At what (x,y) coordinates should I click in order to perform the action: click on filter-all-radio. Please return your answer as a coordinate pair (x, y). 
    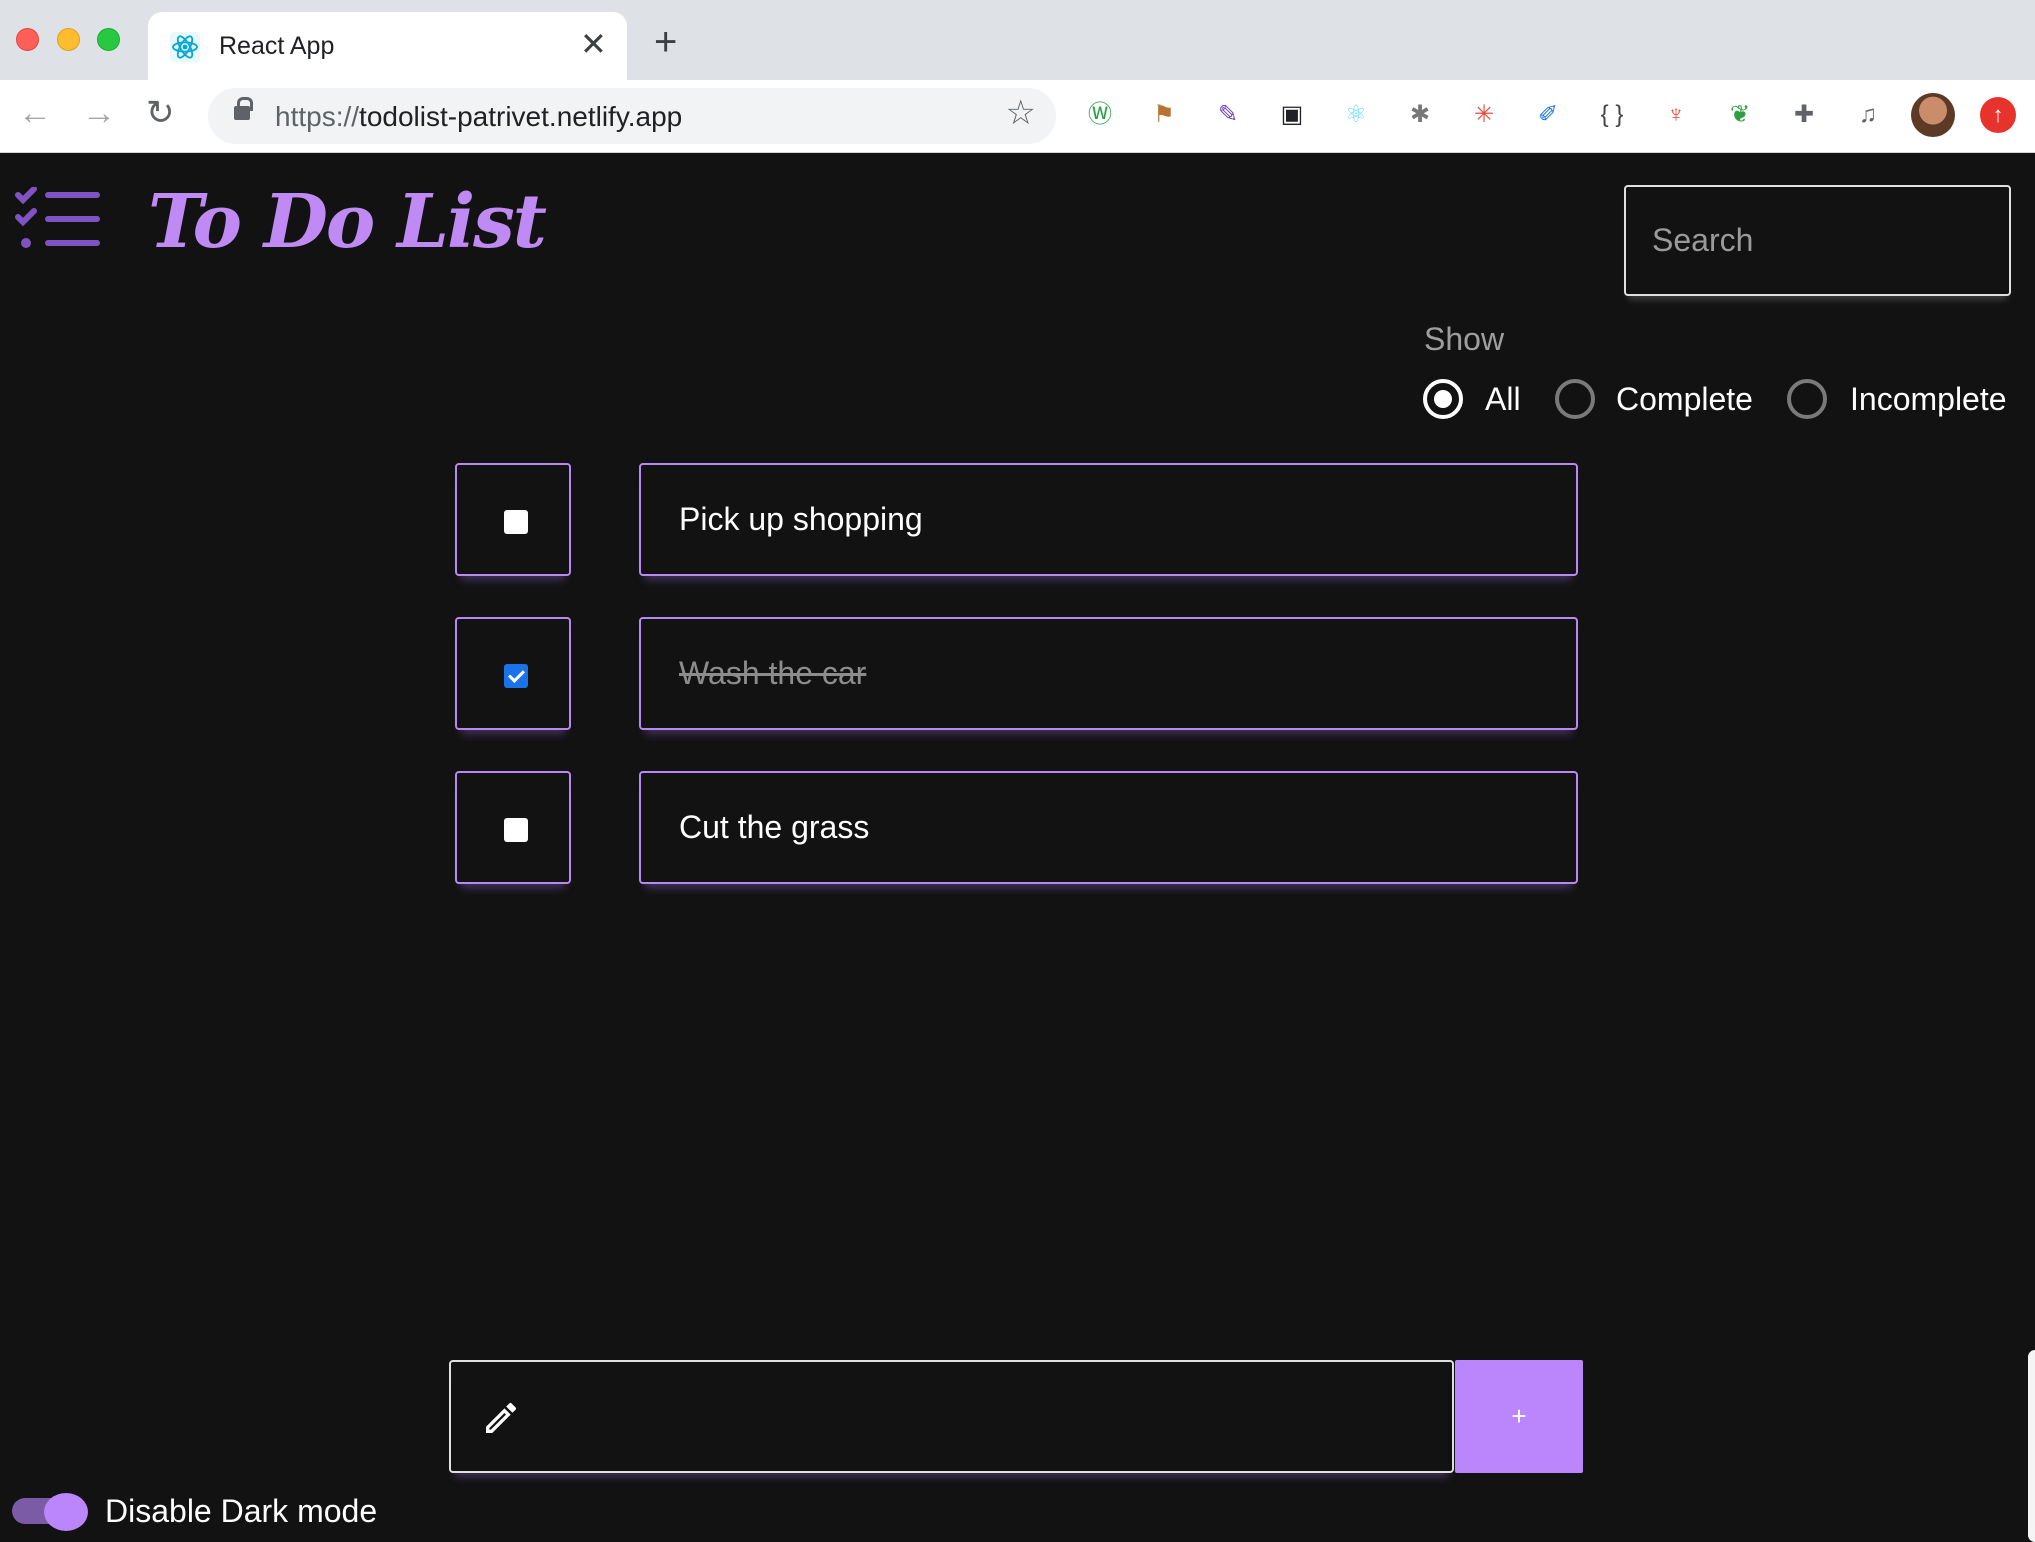
    Looking at the image, I should click on (1443, 399).